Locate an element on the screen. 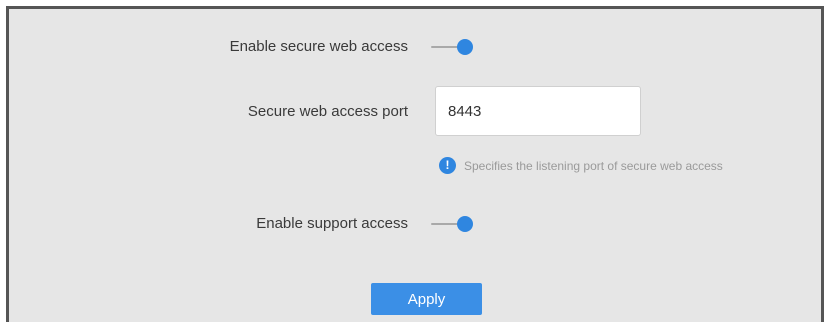 Image resolution: width=826 pixels, height=322 pixels. secure-web-access-toggle is located at coordinates (453, 47).